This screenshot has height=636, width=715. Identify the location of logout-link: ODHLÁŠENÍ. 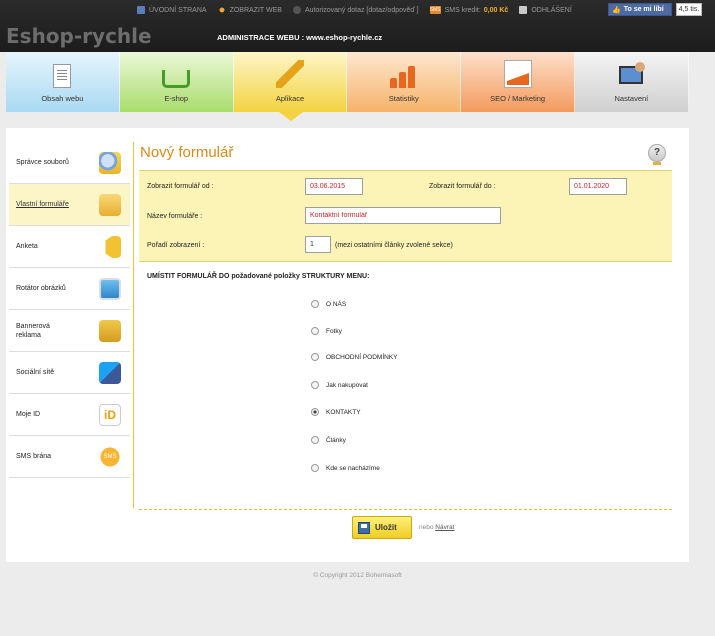
(545, 10).